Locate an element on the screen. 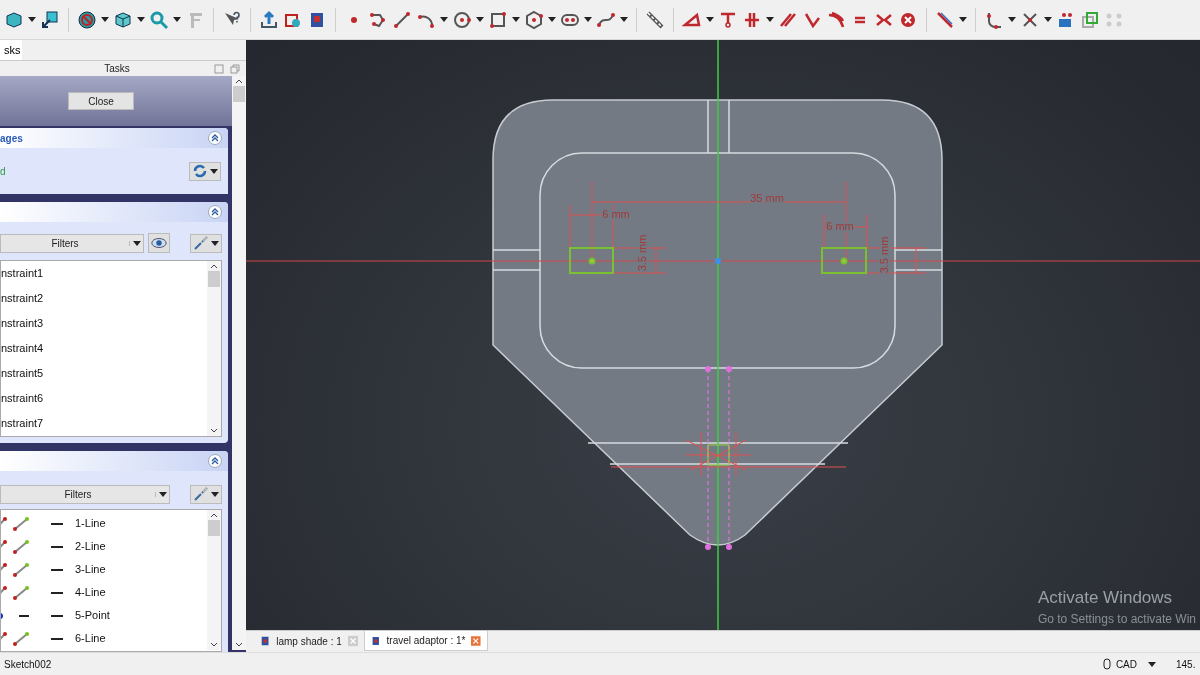 This screenshot has width=1200, height=675. navigation-style: CAD is located at coordinates (1129, 664).